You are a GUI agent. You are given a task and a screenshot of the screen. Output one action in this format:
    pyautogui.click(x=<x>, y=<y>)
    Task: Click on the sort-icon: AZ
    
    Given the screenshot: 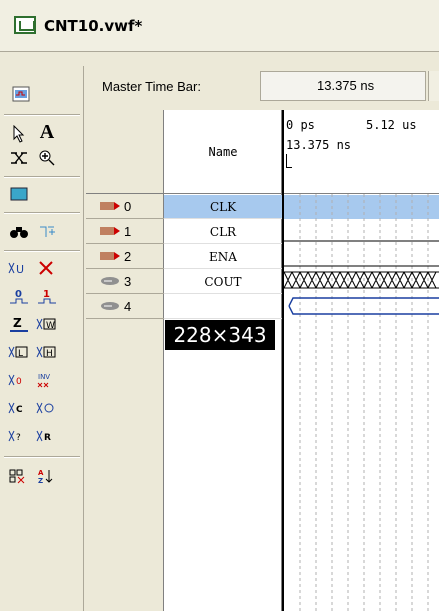 What is the action you would take?
    pyautogui.click(x=47, y=476)
    